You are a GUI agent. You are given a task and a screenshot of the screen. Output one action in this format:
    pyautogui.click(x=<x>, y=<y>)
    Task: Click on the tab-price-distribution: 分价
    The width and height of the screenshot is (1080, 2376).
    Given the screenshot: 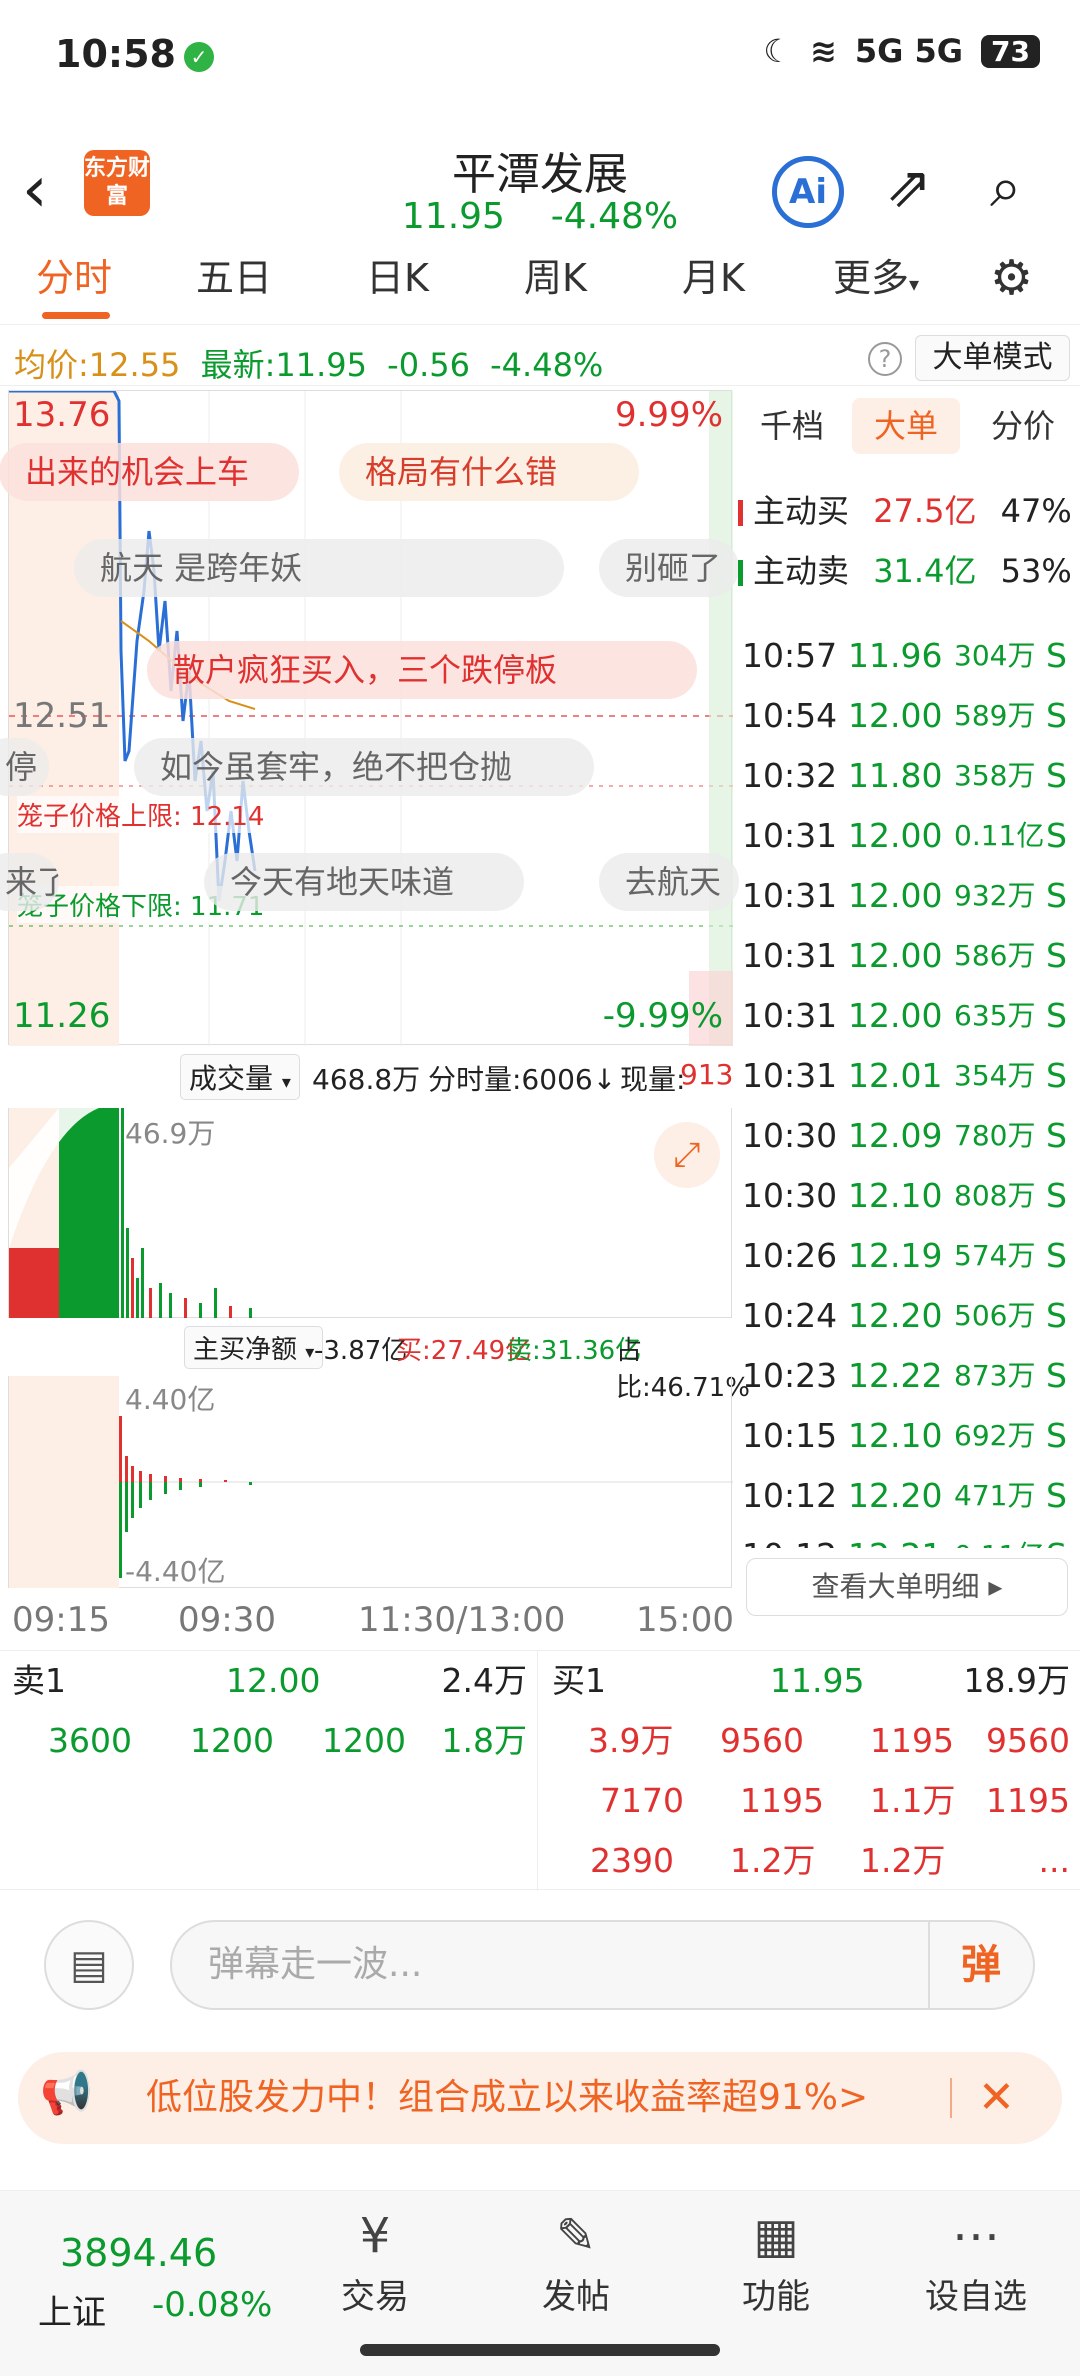 What is the action you would take?
    pyautogui.click(x=1023, y=426)
    